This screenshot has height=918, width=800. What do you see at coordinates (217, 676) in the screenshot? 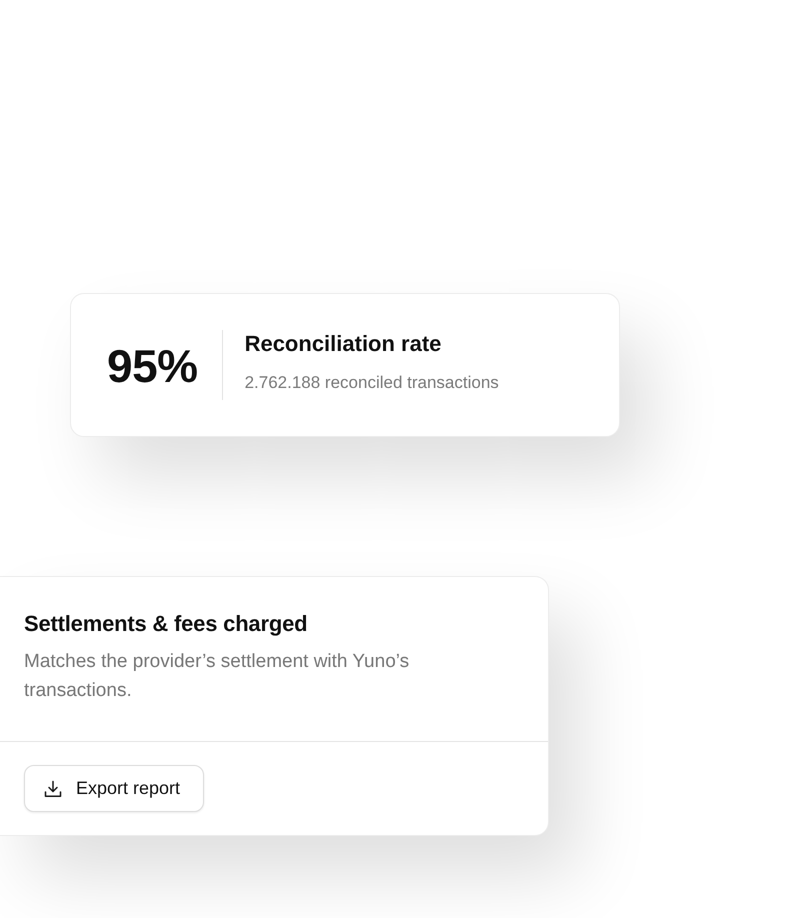
I see `report-description: Matches the provider’s settlement with Yuno’s transactions.` at bounding box center [217, 676].